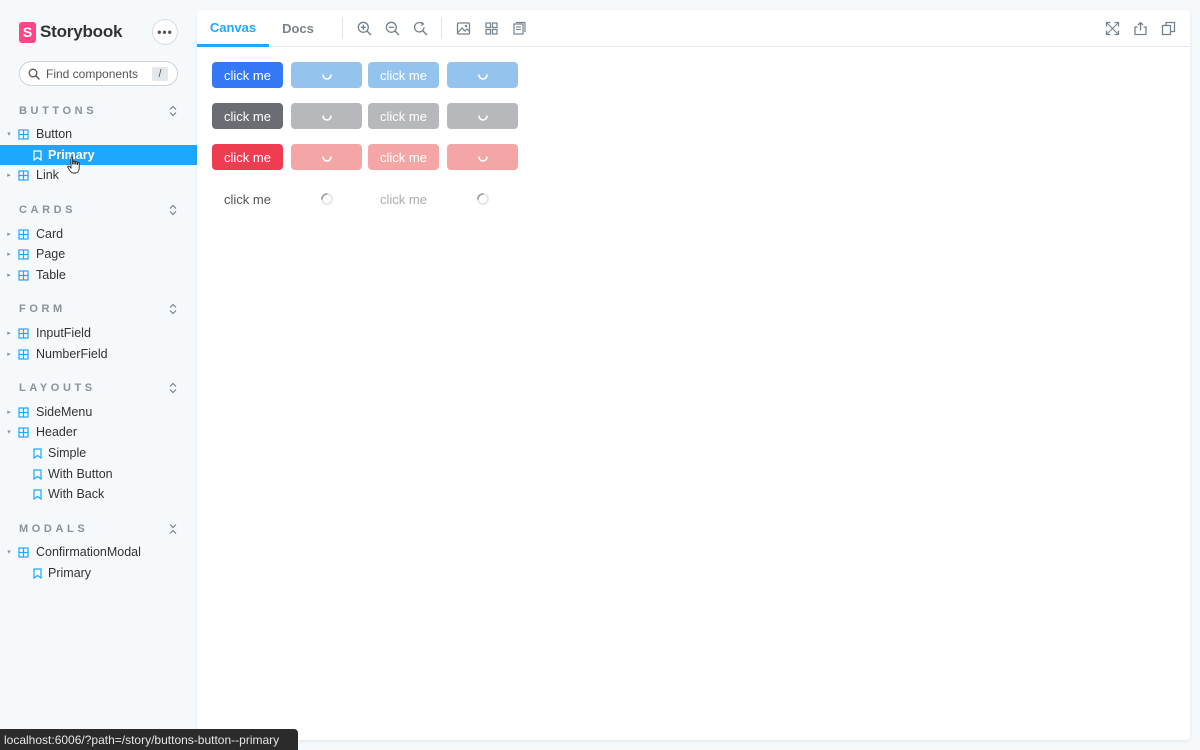 This screenshot has height=750, width=1200. What do you see at coordinates (364, 28) in the screenshot?
I see `zoom-in-icon` at bounding box center [364, 28].